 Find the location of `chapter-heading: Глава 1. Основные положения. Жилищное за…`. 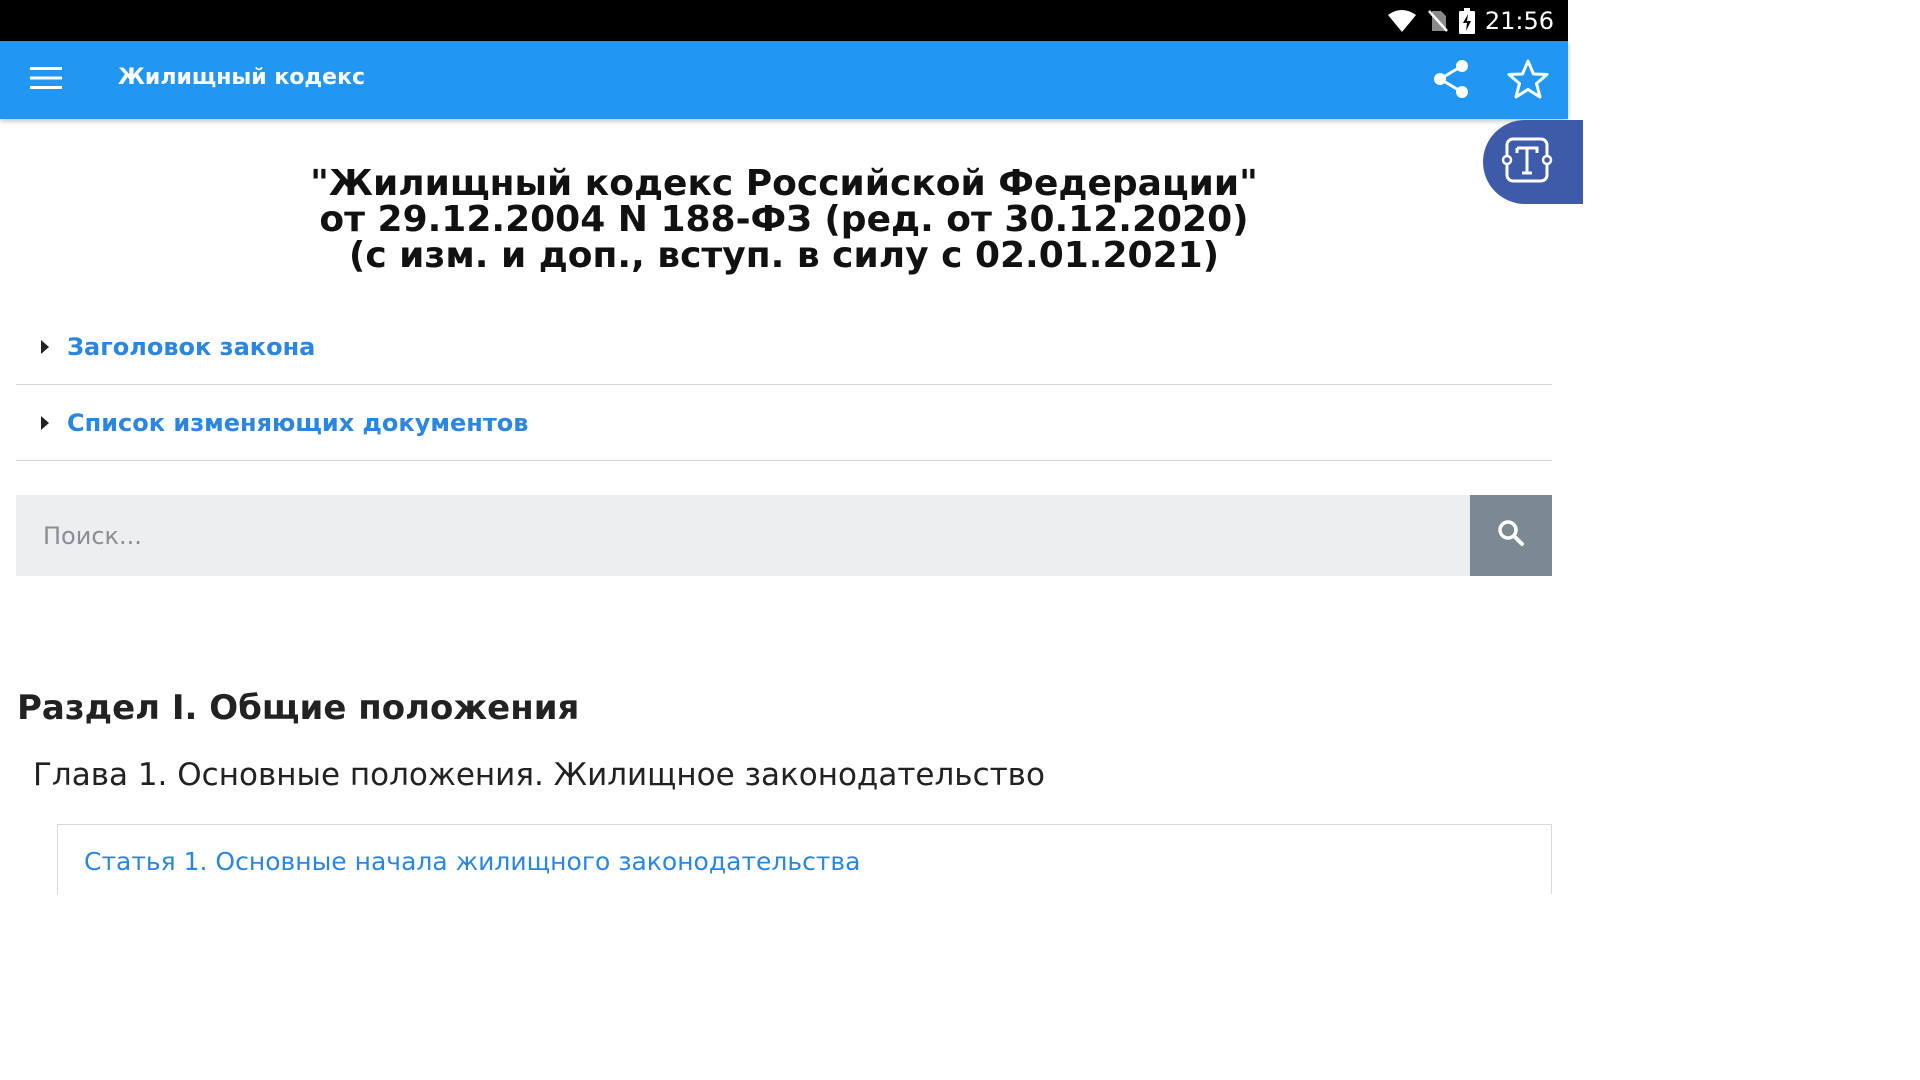

chapter-heading: Глава 1. Основные положения. Жилищное за… is located at coordinates (539, 775).